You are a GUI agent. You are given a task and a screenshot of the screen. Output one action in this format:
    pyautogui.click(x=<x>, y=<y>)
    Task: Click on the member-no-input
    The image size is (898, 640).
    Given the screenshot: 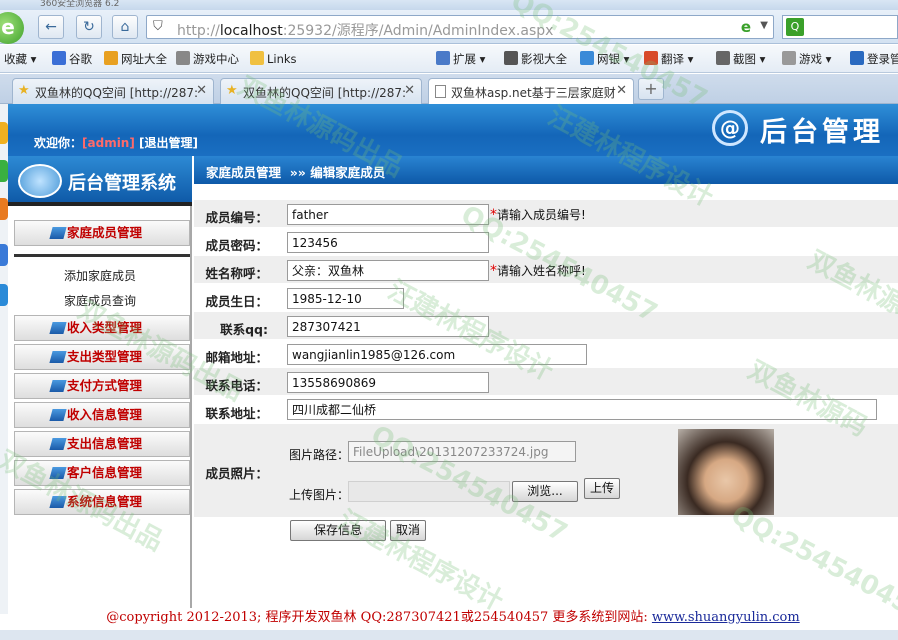 What is the action you would take?
    pyautogui.click(x=388, y=214)
    